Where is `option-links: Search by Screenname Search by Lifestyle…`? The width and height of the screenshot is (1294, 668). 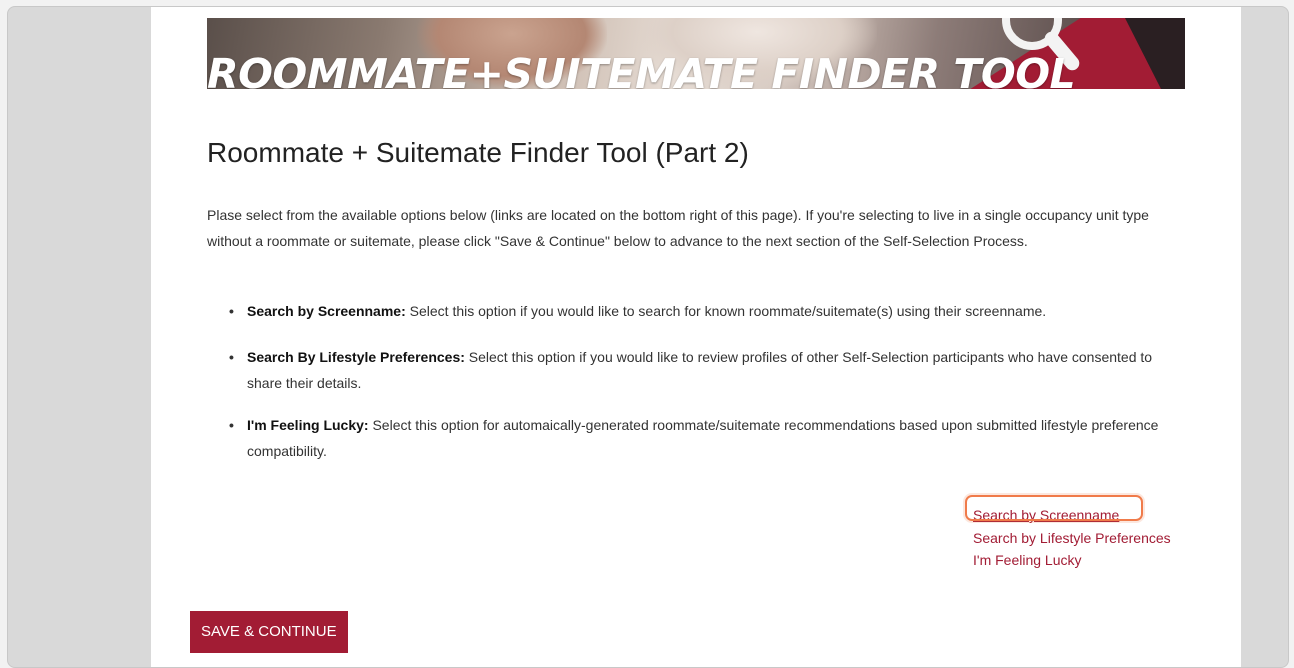
option-links: Search by Screenname Search by Lifestyle… is located at coordinates (1103, 538).